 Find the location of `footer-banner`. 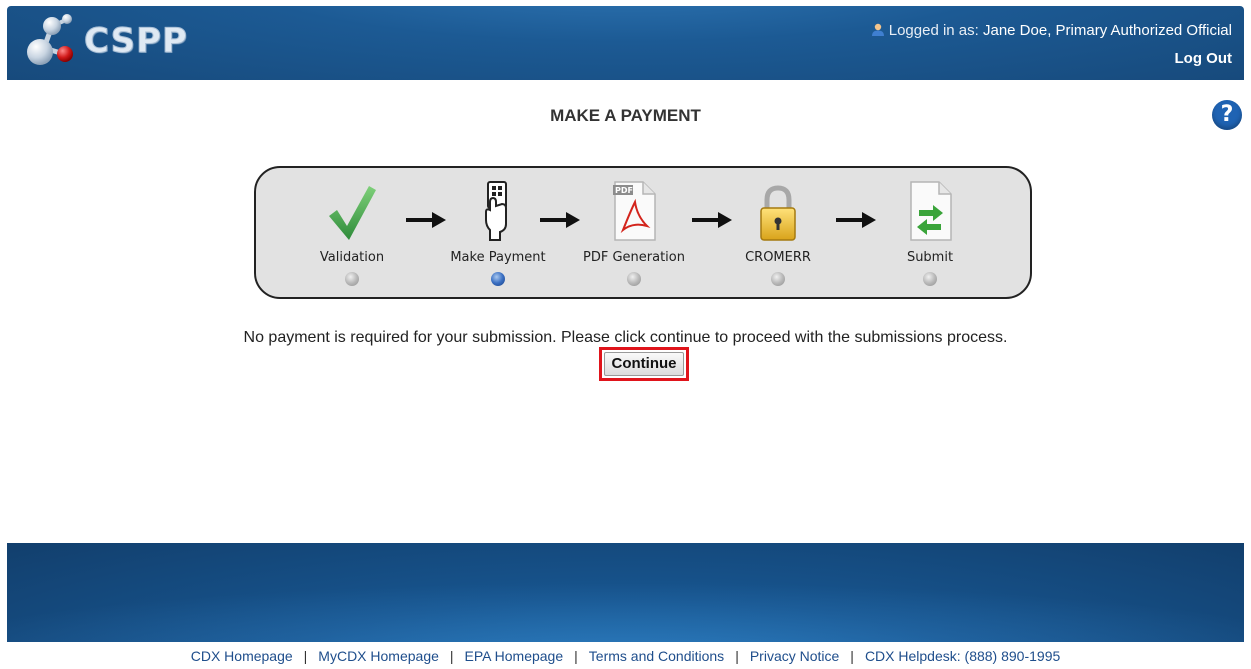

footer-banner is located at coordinates (625, 592).